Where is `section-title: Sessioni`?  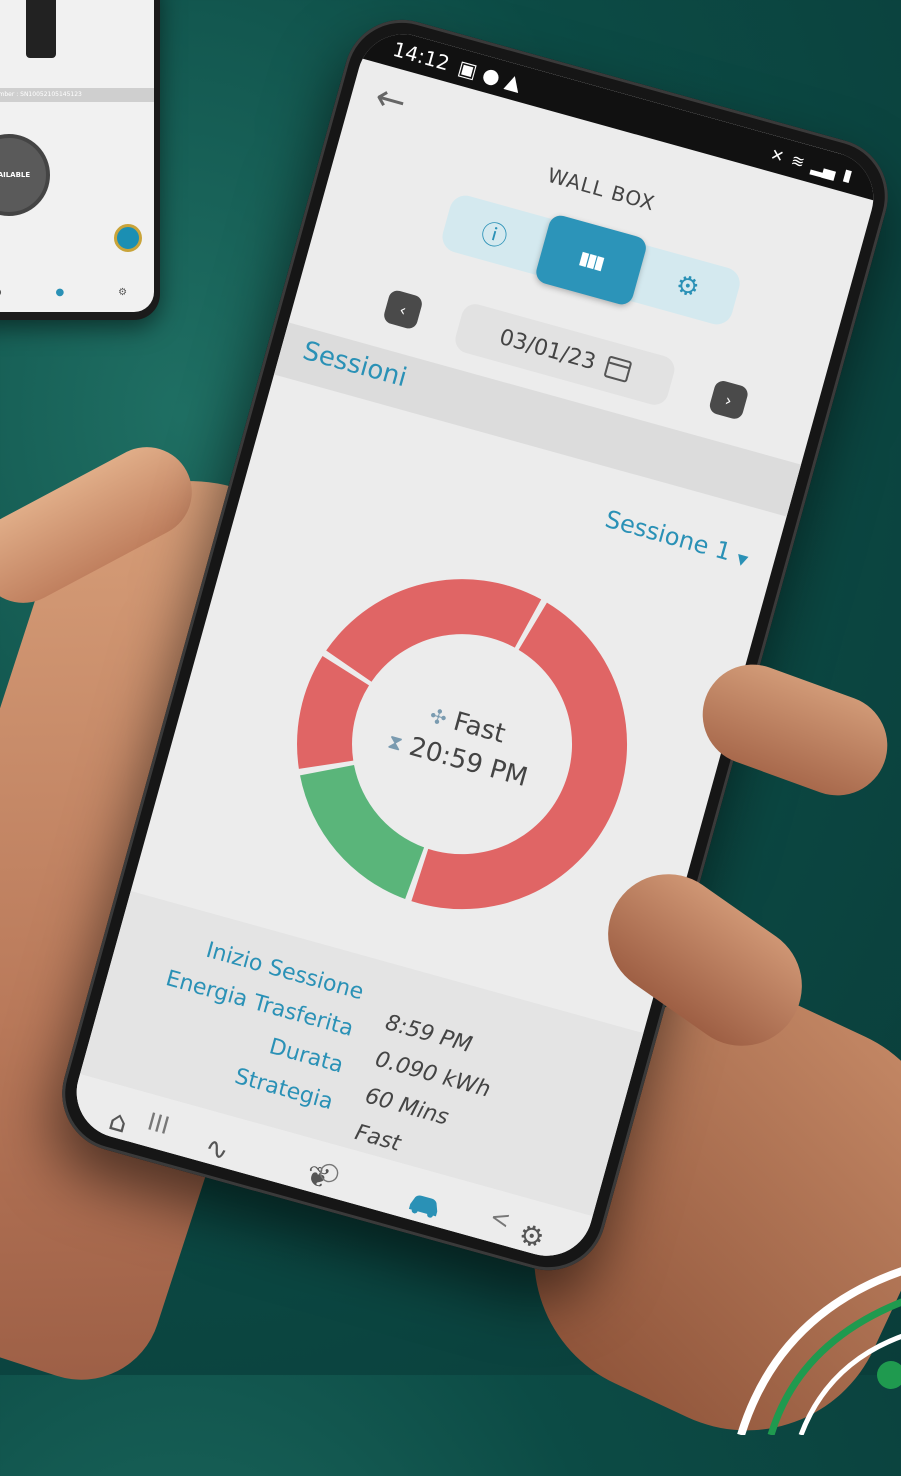
section-title: Sessioni is located at coordinates (355, 364).